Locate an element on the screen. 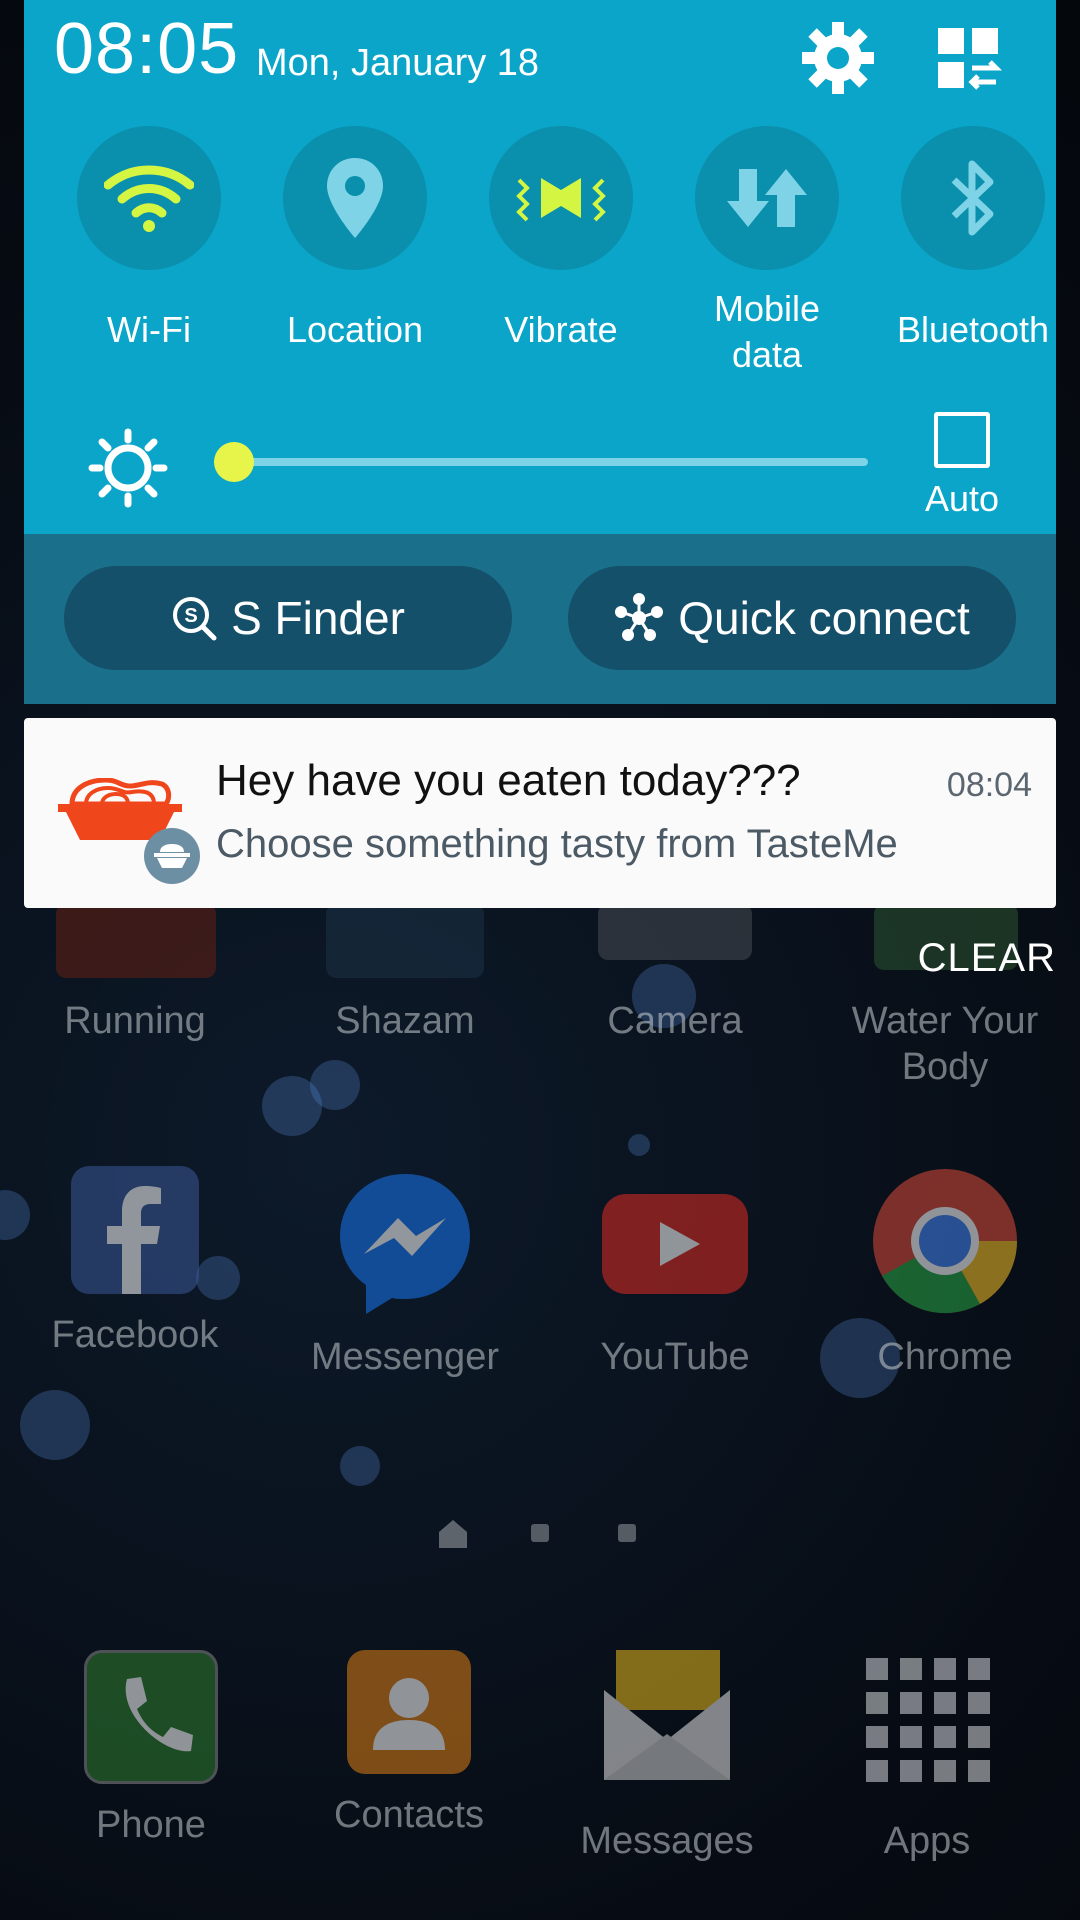 This screenshot has height=1920, width=1080. app-facebook: Facebook is located at coordinates (135, 1262).